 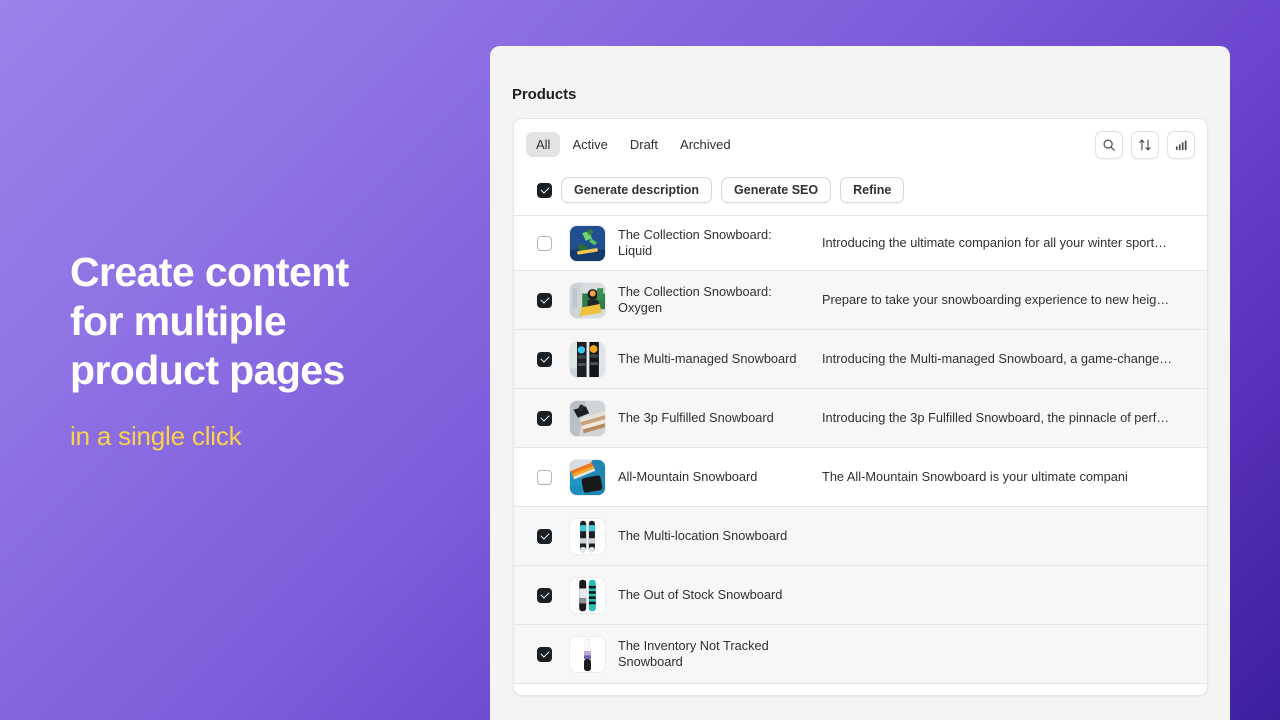 I want to click on refine-button: Refine, so click(x=872, y=190).